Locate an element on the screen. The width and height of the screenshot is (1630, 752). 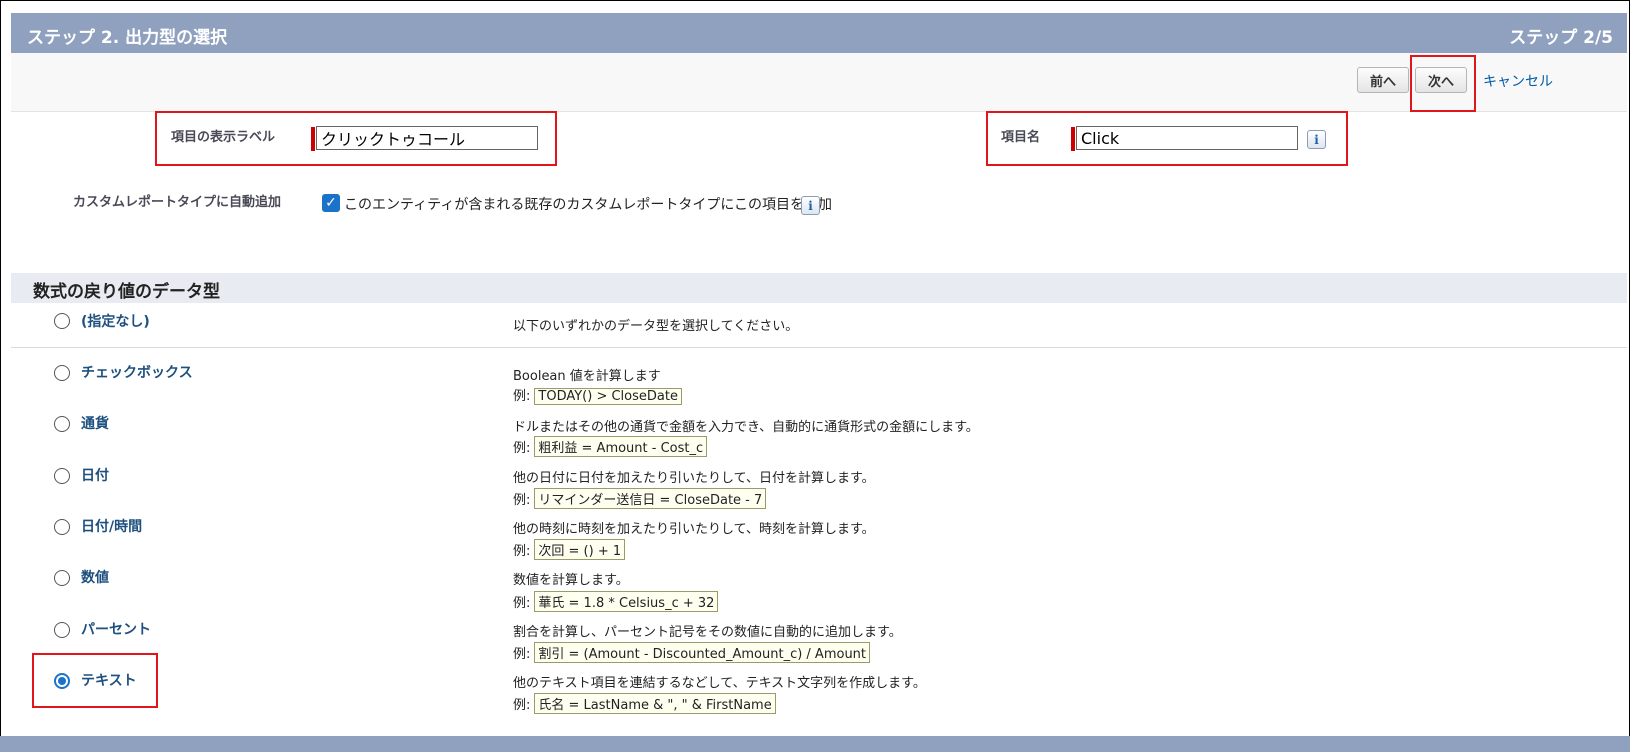
auto-add-label: カスタムレポートタイプに自動追加 is located at coordinates (177, 202).